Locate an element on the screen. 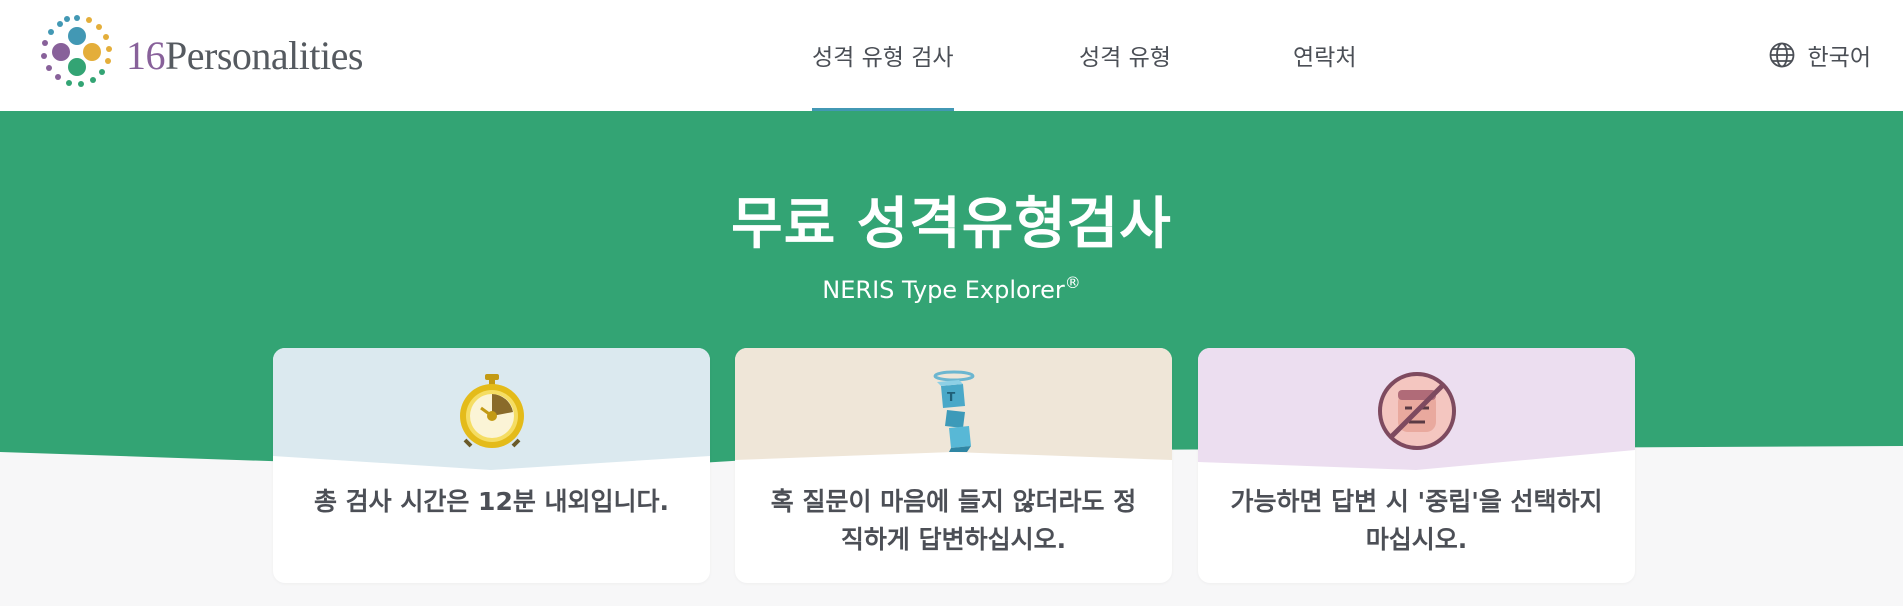  nav-personality-test: 성격 유형 검사 is located at coordinates (883, 75).